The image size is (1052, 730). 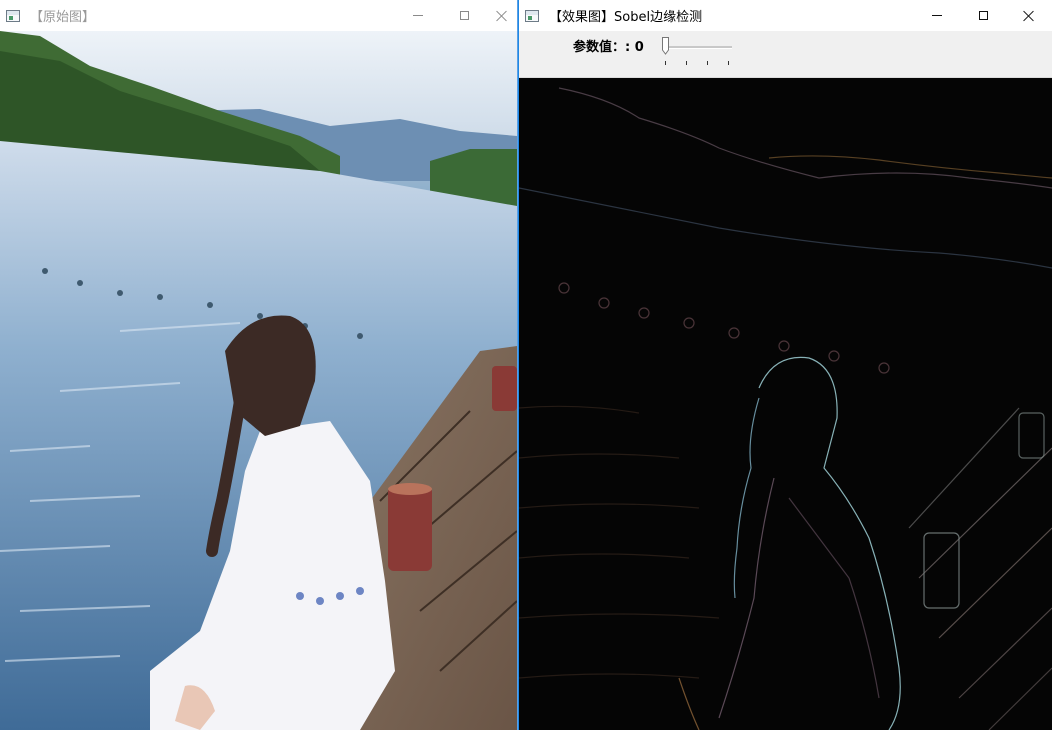 I want to click on title-bar: 【效果图】Sobel边缘检测, so click(x=785, y=15).